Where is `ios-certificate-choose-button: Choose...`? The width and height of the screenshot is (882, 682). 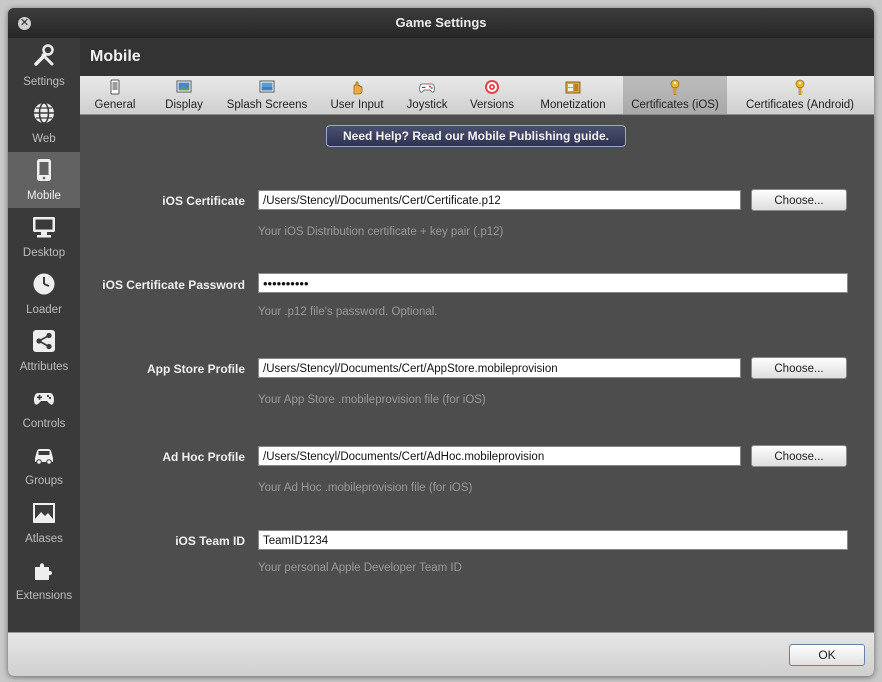
ios-certificate-choose-button: Choose... is located at coordinates (799, 200).